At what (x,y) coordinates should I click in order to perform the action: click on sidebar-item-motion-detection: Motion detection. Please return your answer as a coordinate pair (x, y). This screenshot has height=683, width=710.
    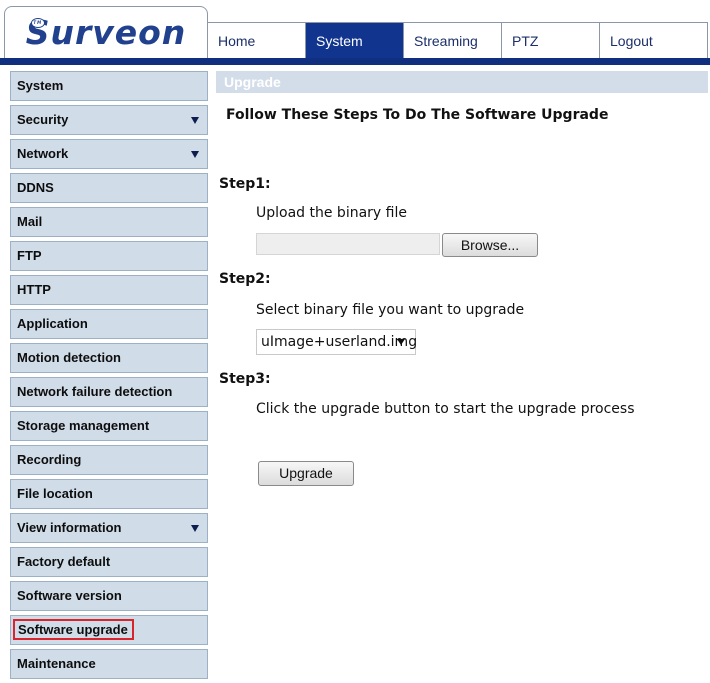
    Looking at the image, I should click on (109, 358).